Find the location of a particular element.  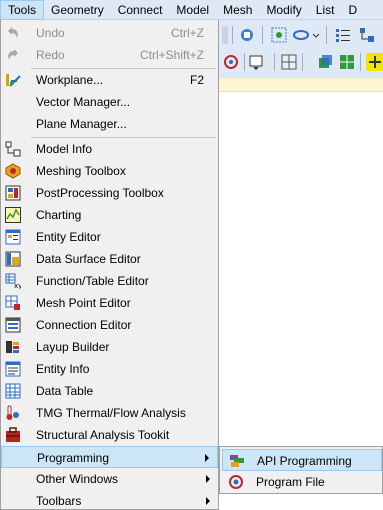

mesh-point-editor-icon is located at coordinates (13, 303).